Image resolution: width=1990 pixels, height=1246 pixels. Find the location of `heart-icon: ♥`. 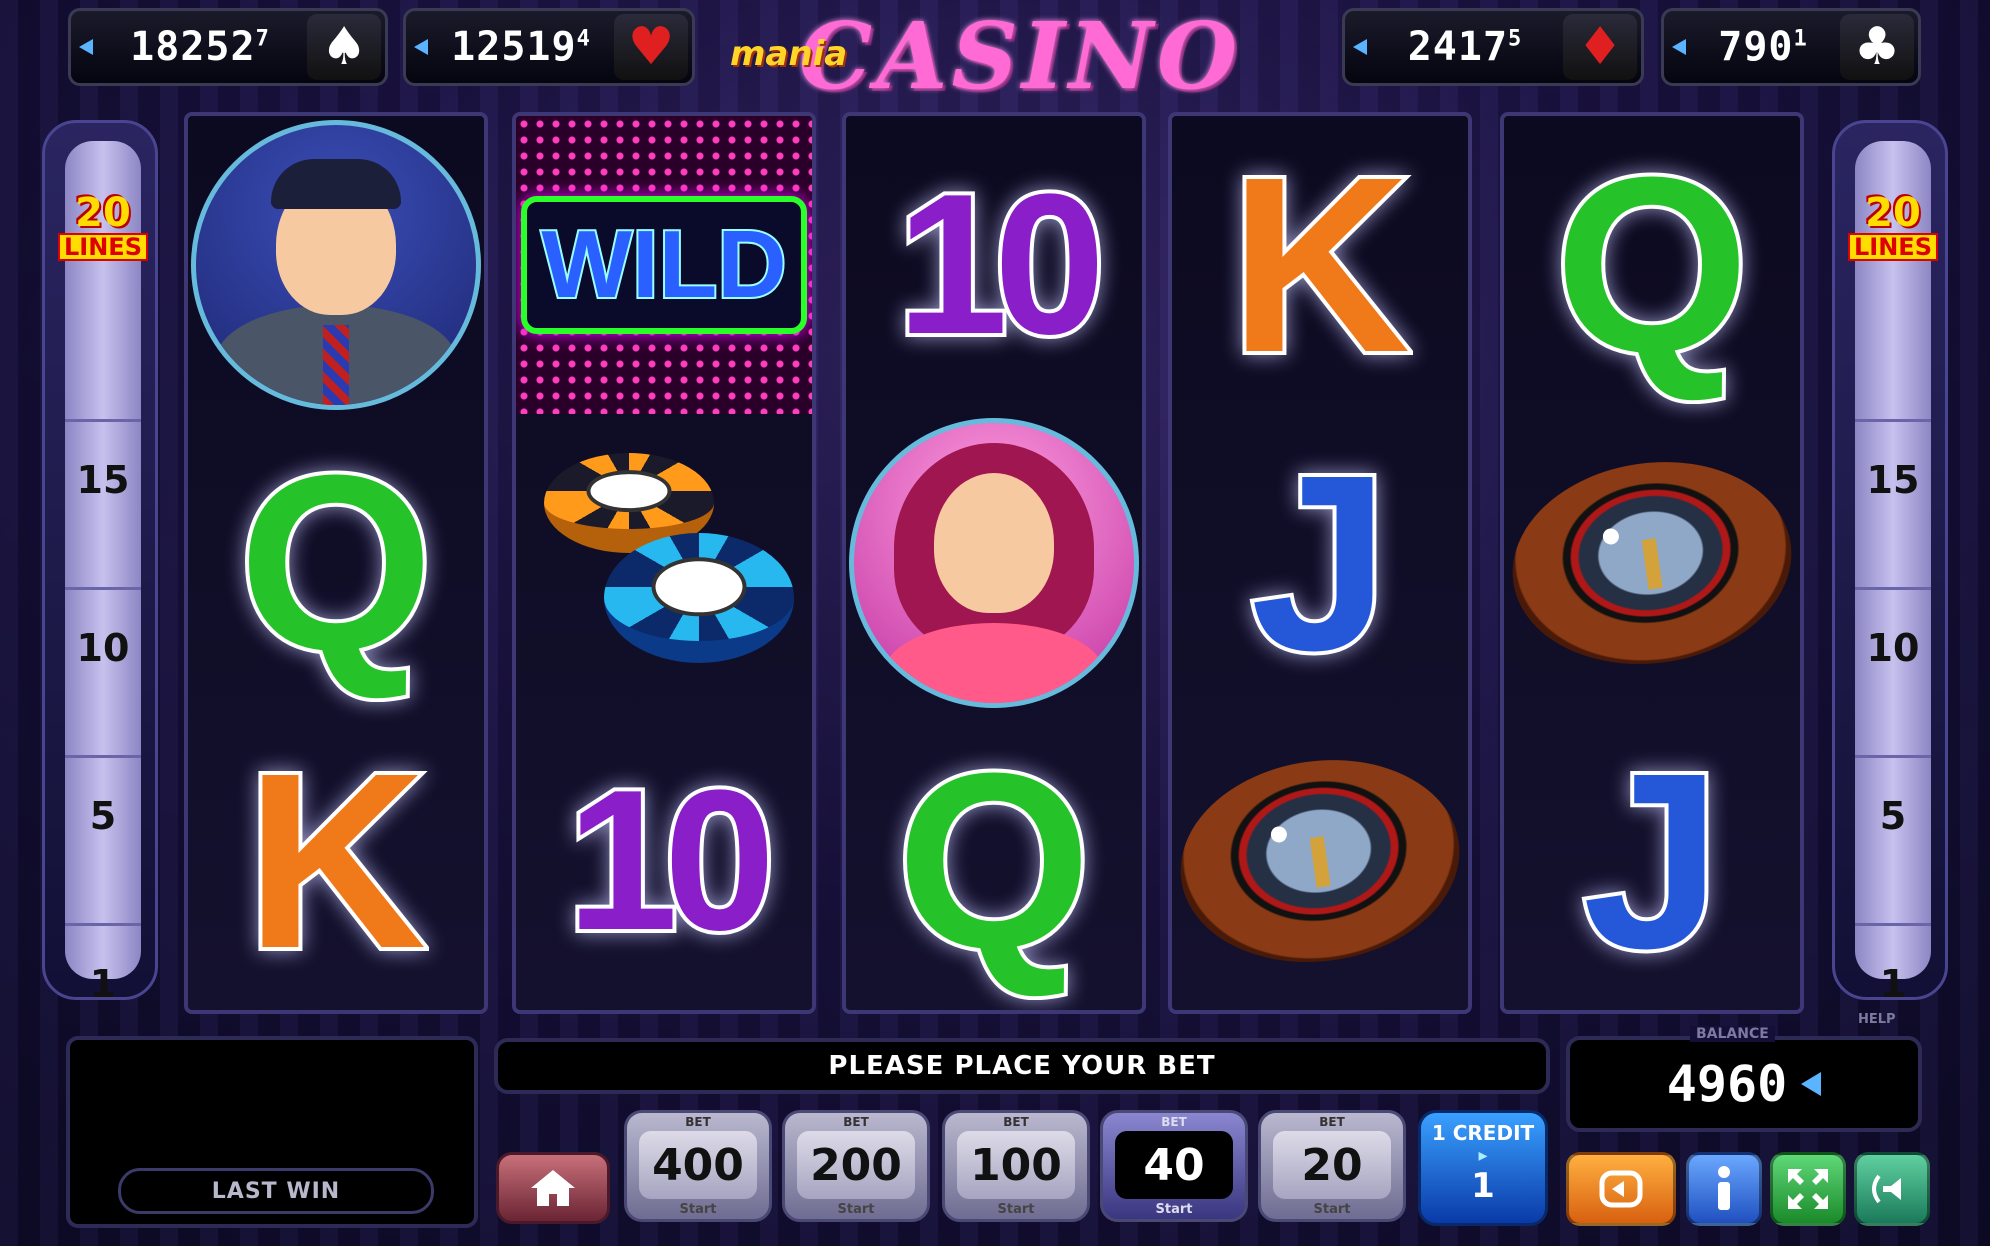

heart-icon: ♥ is located at coordinates (651, 47).